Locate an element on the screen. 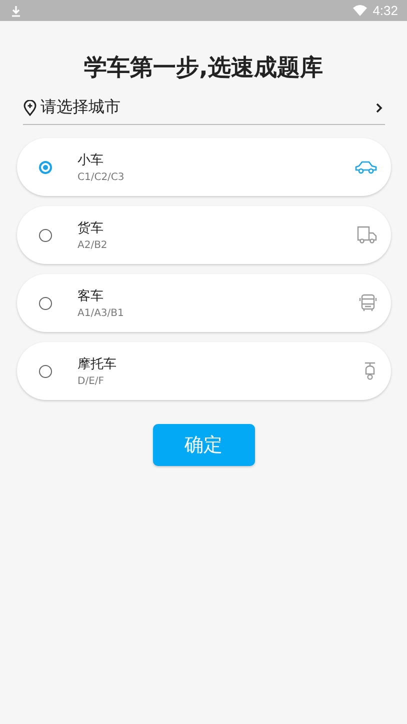 The image size is (407, 724). truck-icon is located at coordinates (366, 235).